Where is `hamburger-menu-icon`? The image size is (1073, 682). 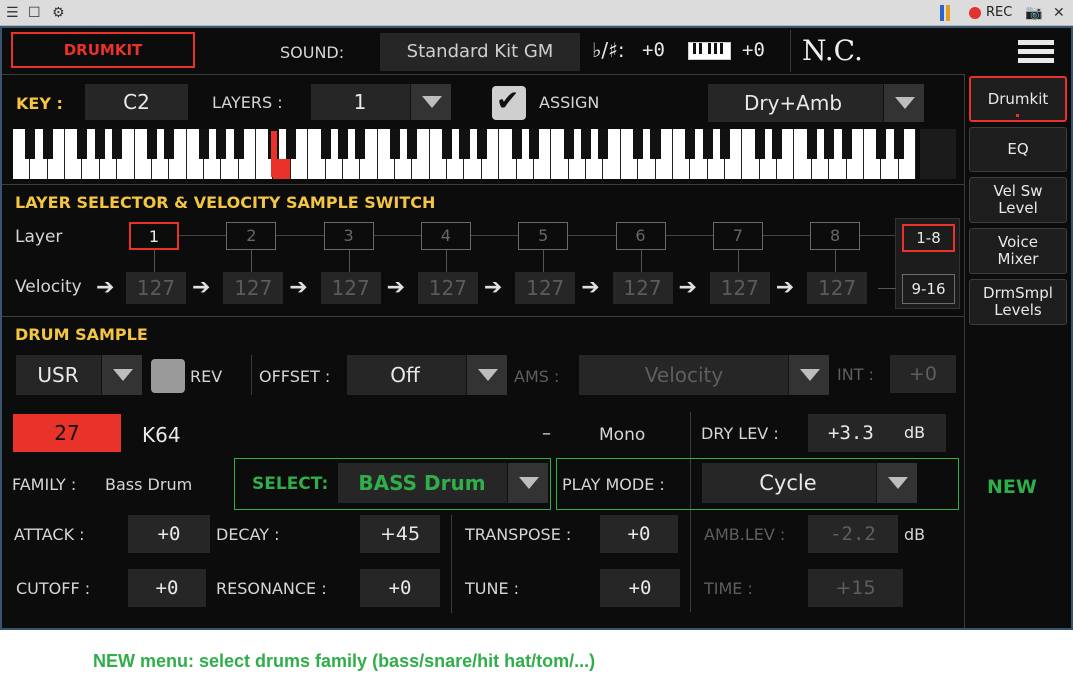
hamburger-menu-icon is located at coordinates (1036, 52).